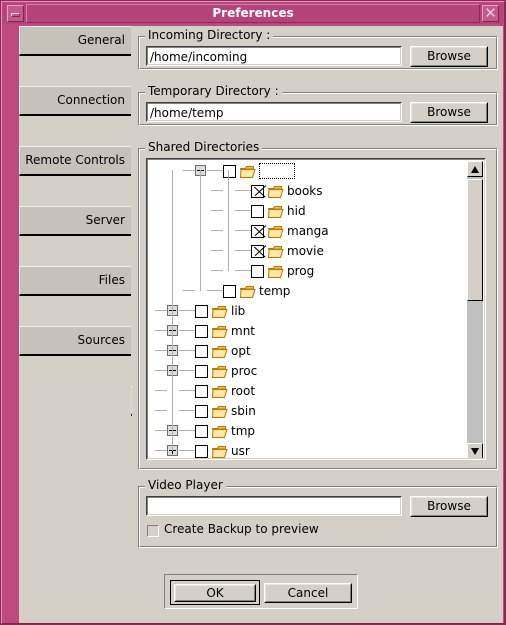  What do you see at coordinates (75, 349) in the screenshot?
I see `tab-sources-dropping: Sources Dropping` at bounding box center [75, 349].